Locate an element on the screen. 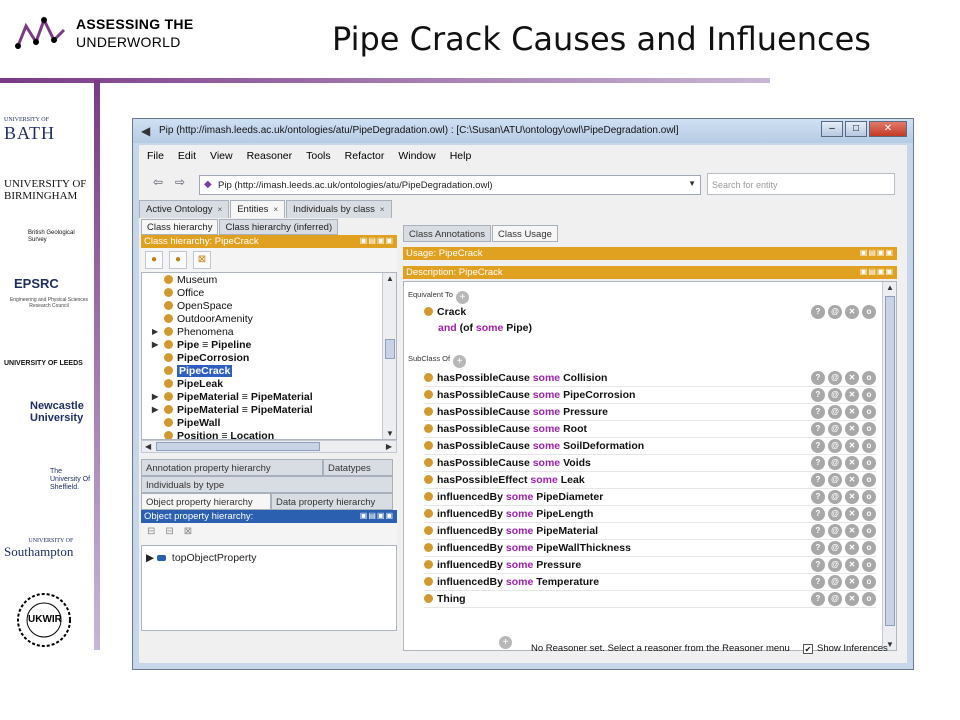  close-button: ✕ is located at coordinates (888, 129).